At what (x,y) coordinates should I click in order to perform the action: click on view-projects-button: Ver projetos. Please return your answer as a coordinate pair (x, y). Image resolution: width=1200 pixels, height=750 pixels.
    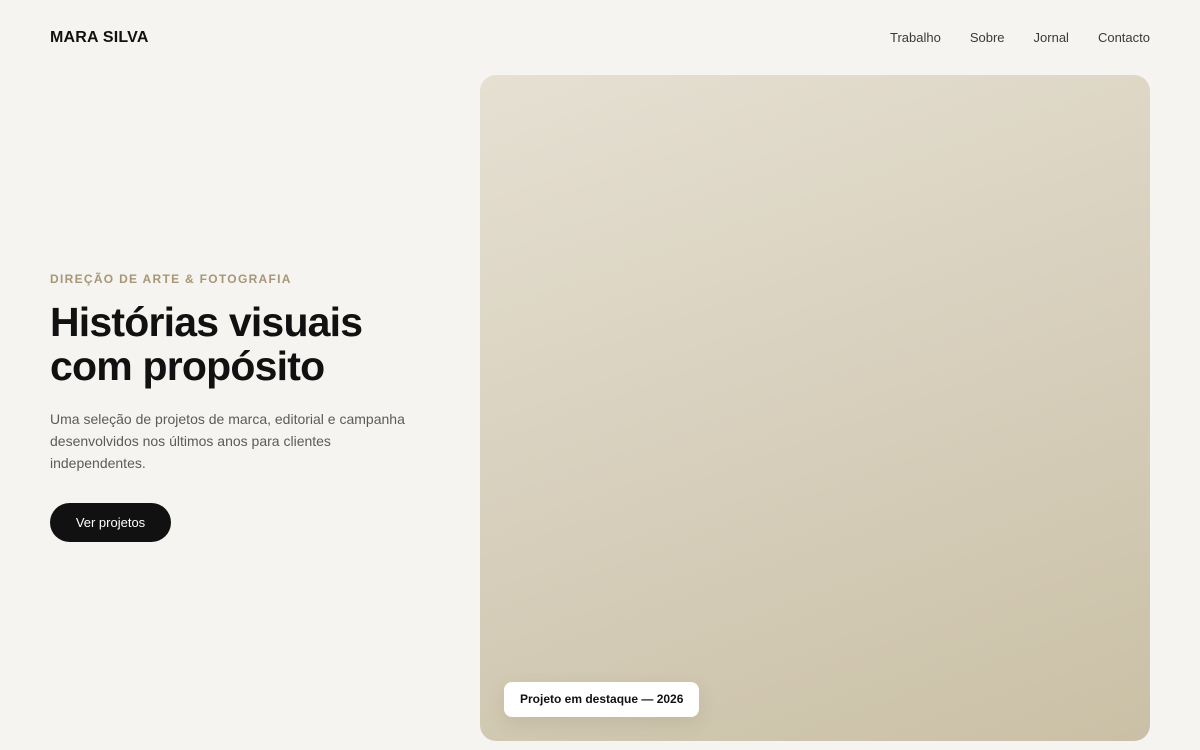
    Looking at the image, I should click on (110, 522).